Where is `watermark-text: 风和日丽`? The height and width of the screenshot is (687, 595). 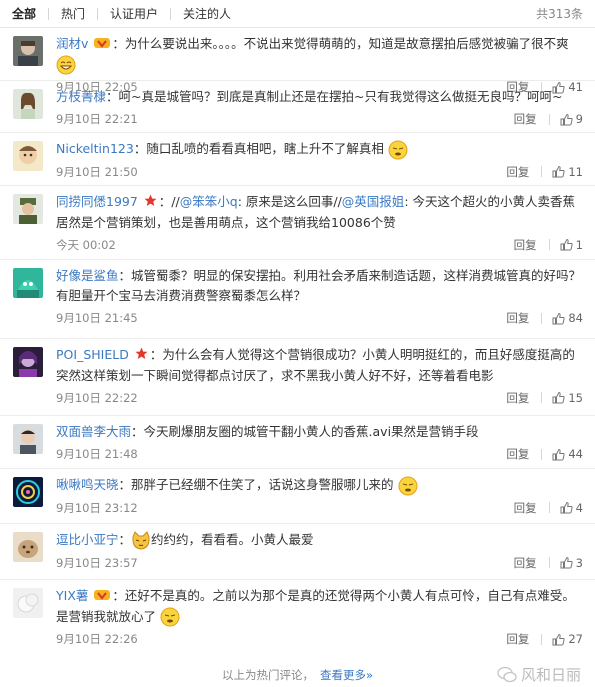
watermark-text: 风和日丽 is located at coordinates (550, 675).